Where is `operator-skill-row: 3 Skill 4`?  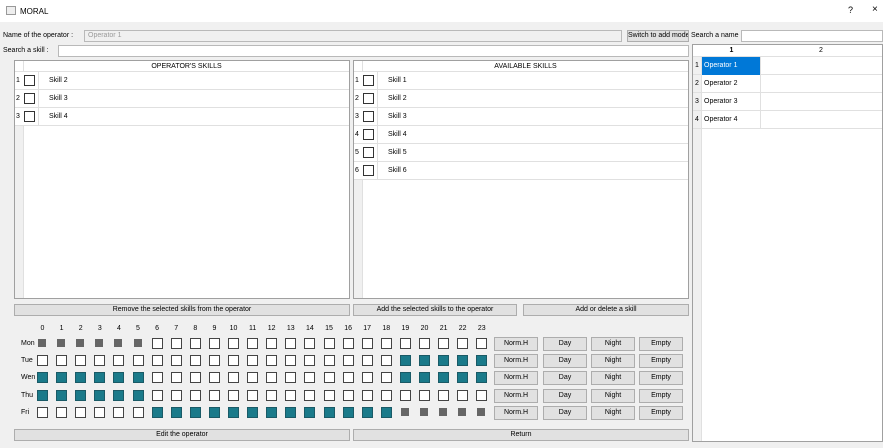 operator-skill-row: 3 Skill 4 is located at coordinates (182, 117).